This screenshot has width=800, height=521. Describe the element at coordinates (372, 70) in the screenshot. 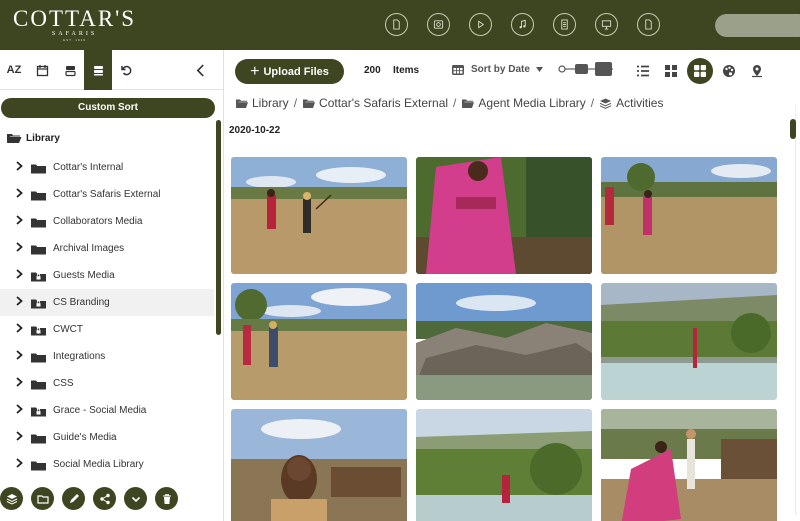

I see `item-count: 200` at that location.